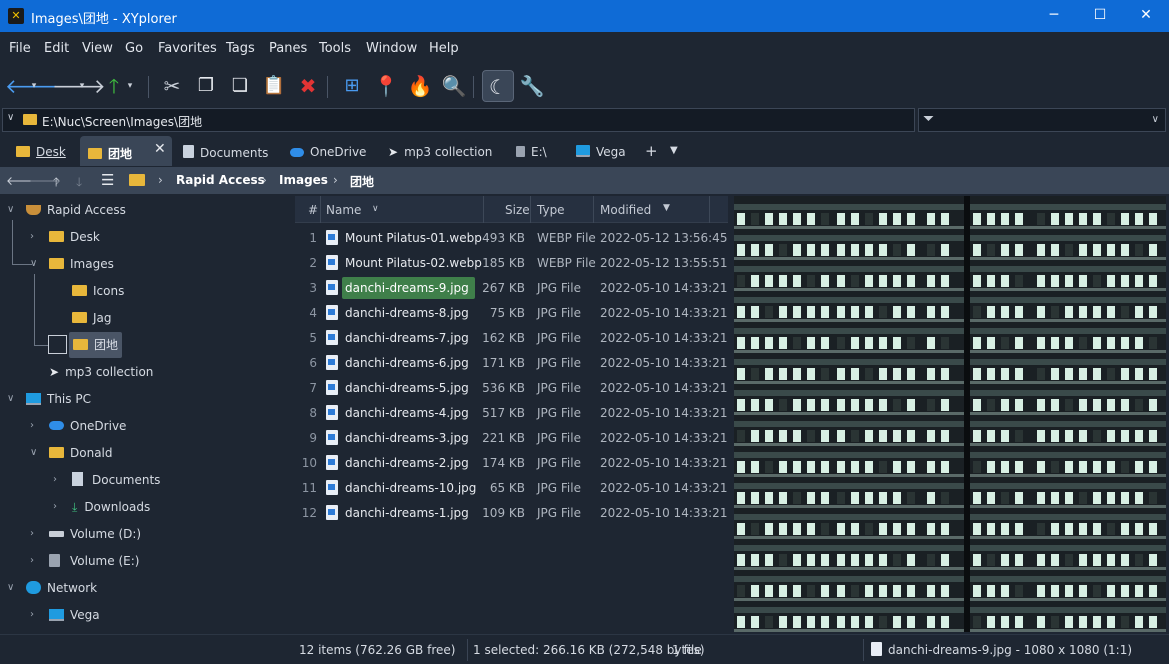 The image size is (1169, 664). What do you see at coordinates (928, 119) in the screenshot?
I see `filter-funnel-icon: ⏷` at bounding box center [928, 119].